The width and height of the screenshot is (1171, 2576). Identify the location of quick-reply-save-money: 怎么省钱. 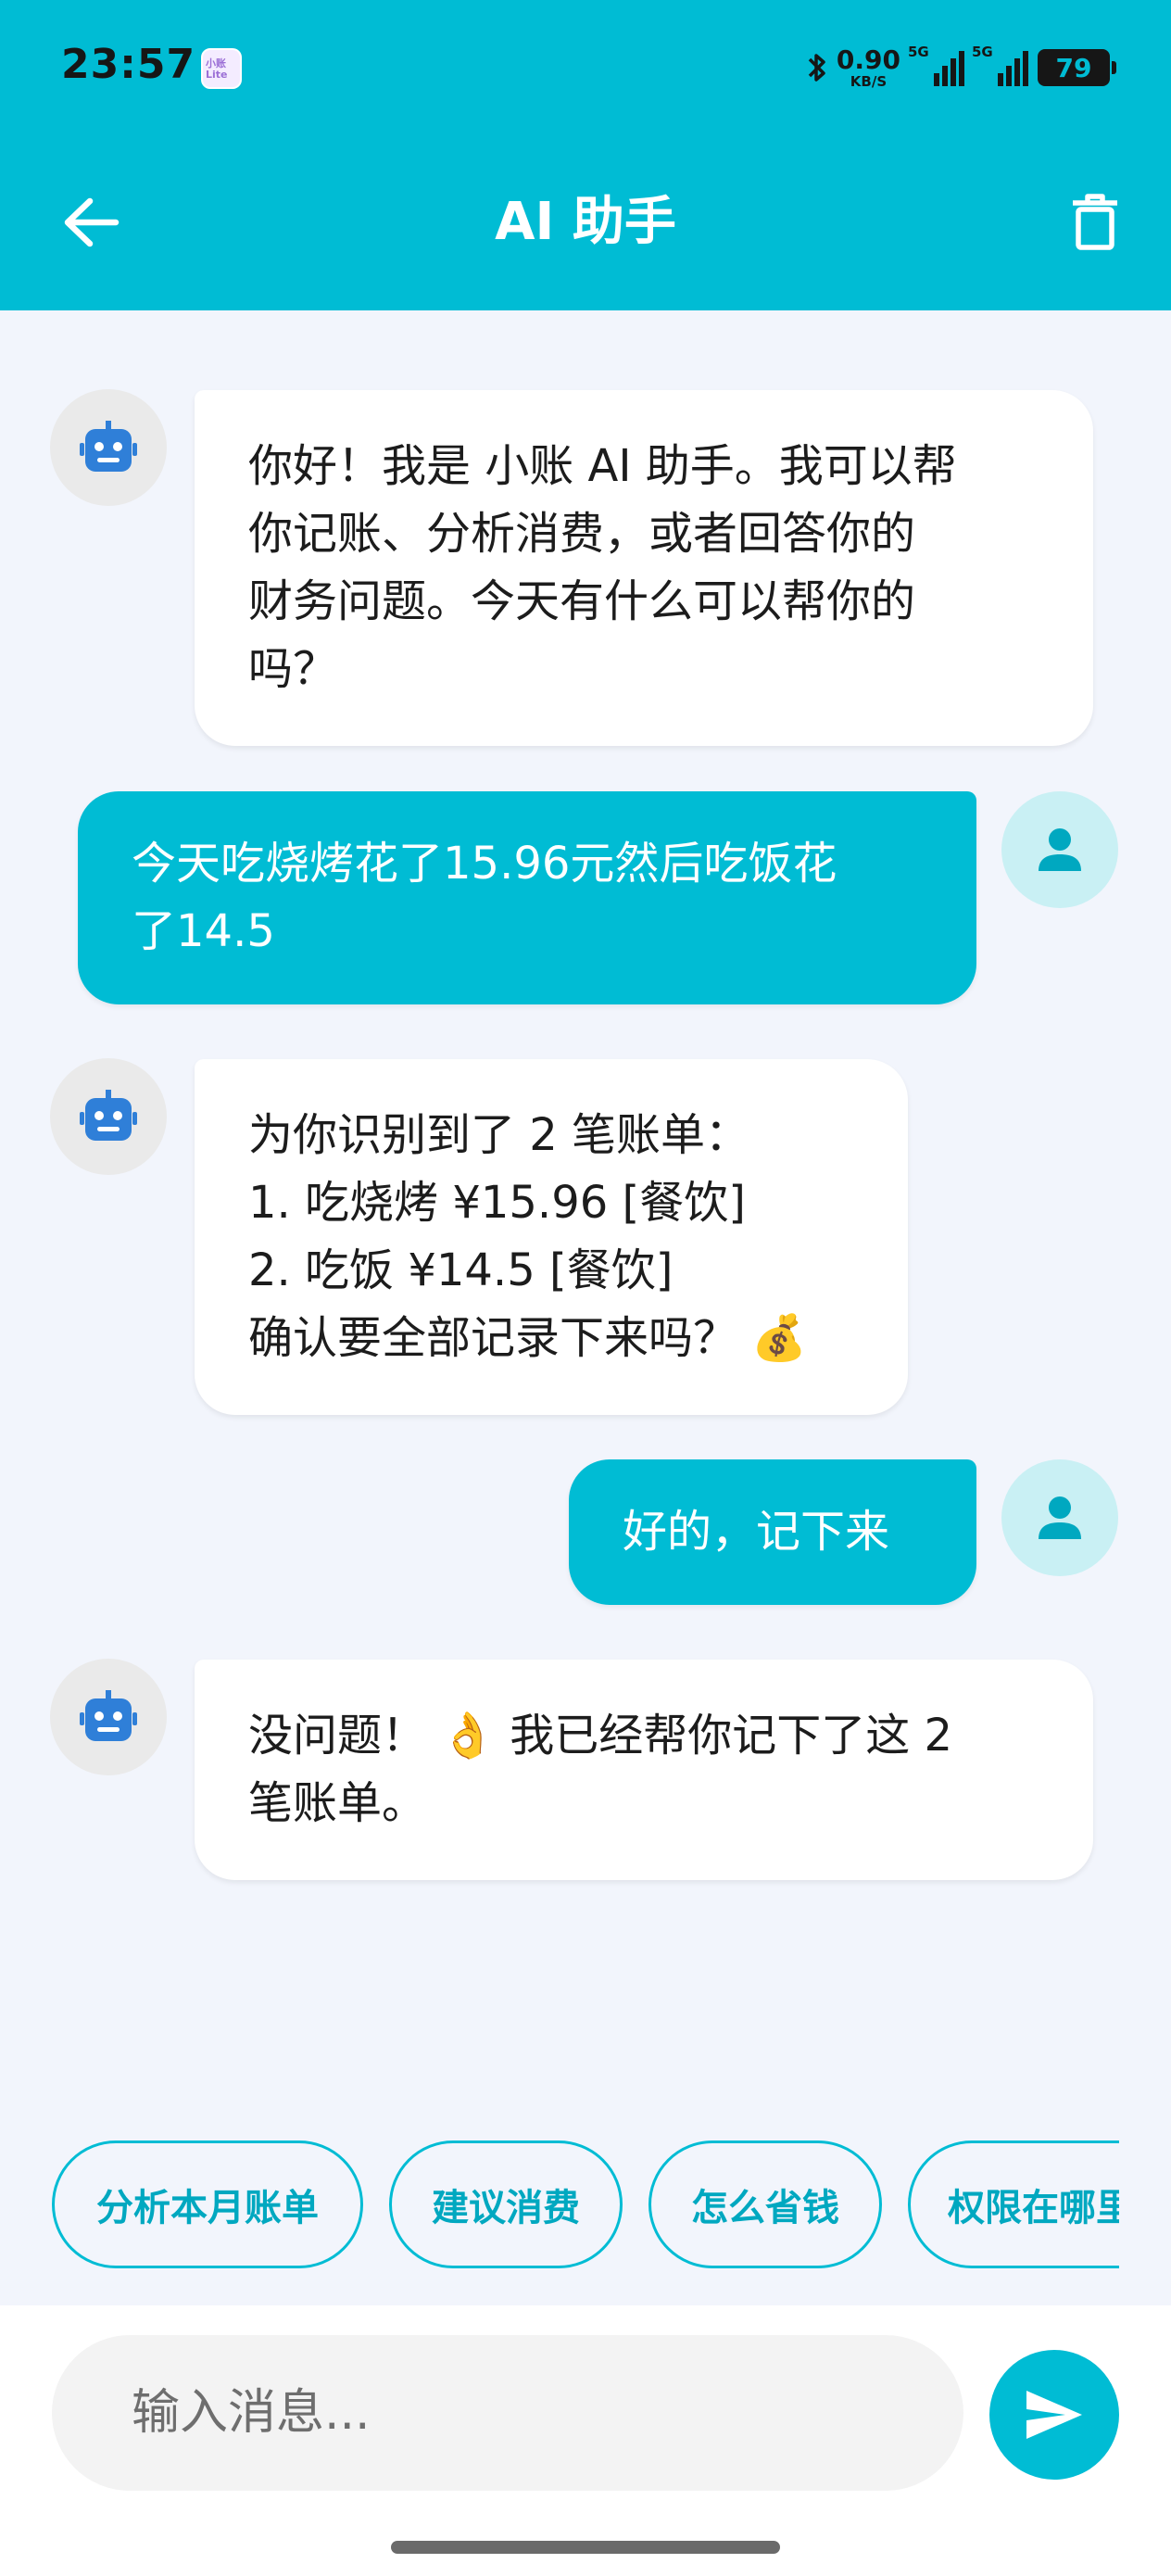
(765, 2204).